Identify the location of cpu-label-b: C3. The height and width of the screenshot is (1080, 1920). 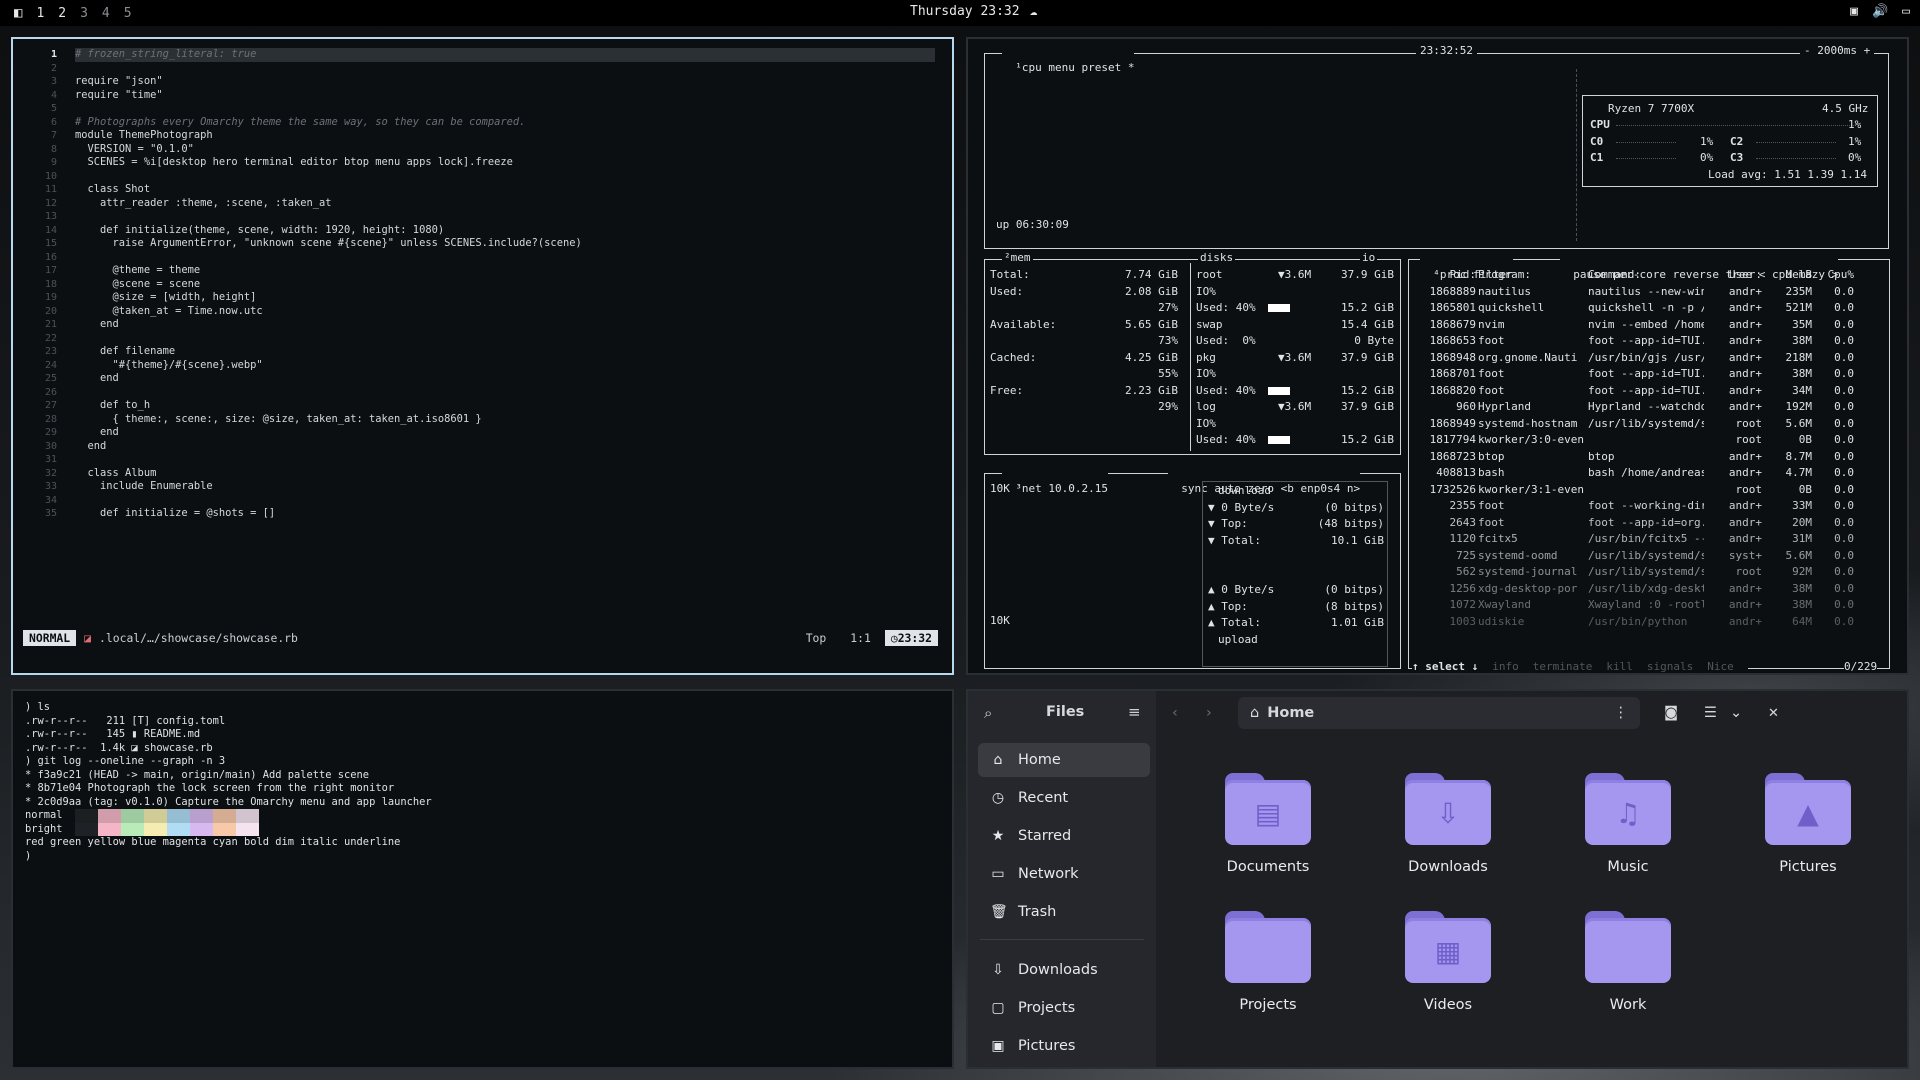
(1737, 157).